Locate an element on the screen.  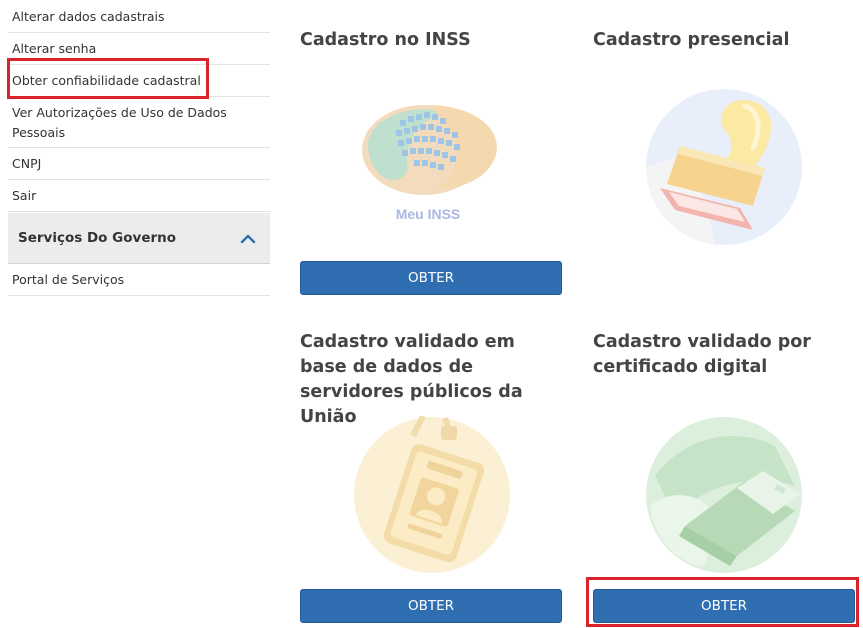
meu-inss-logo-text: Meu INSS is located at coordinates (428, 214).